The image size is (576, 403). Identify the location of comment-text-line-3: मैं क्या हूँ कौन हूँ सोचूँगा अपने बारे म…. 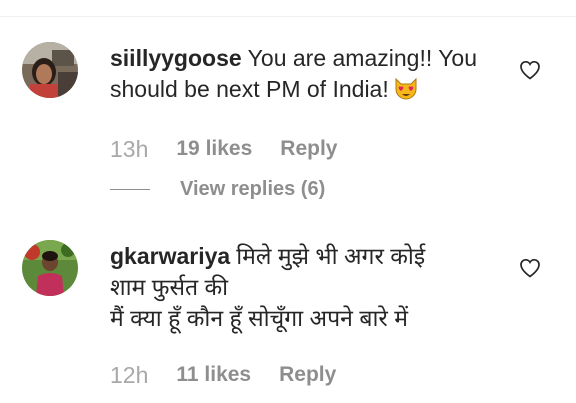
(259, 318).